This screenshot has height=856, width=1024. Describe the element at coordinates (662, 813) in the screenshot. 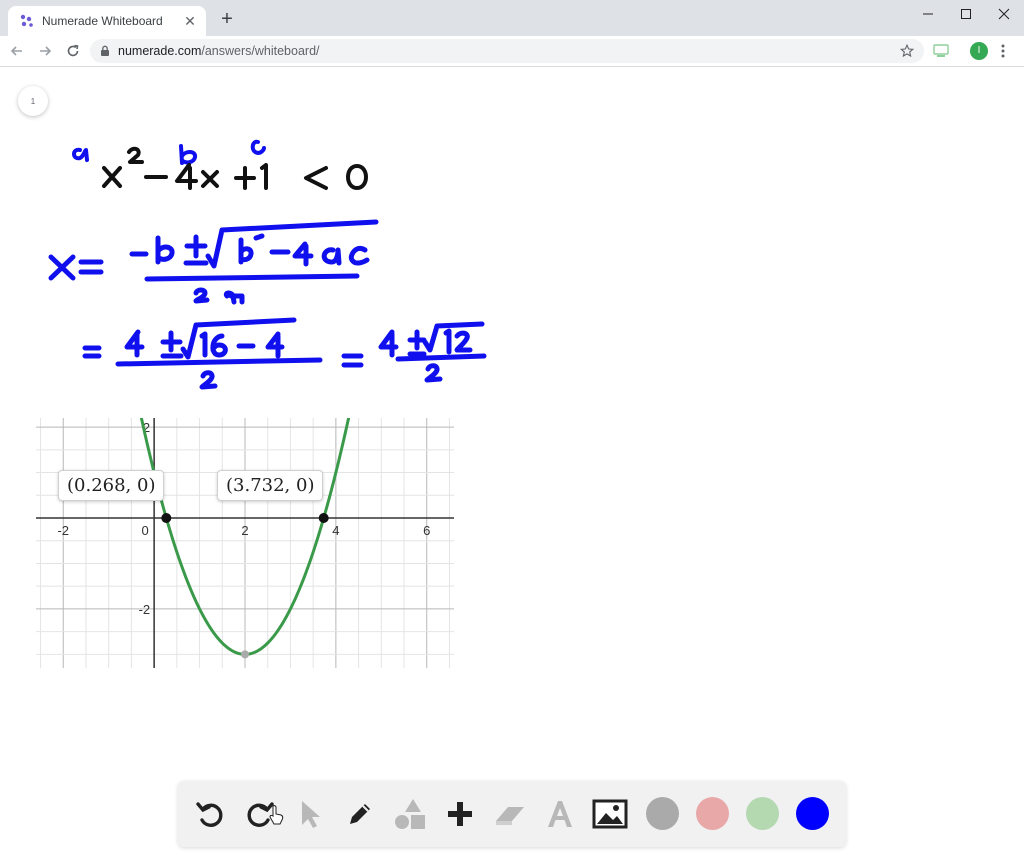

I see `color-swatch-gray` at that location.